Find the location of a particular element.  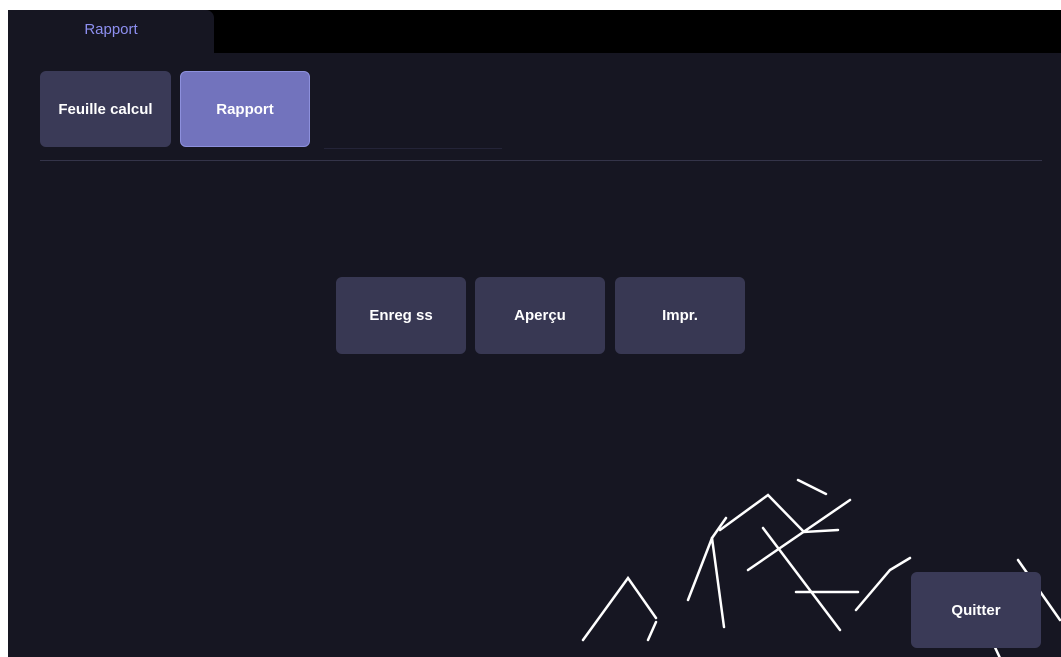

save-as-button: Enreg ss is located at coordinates (401, 315).